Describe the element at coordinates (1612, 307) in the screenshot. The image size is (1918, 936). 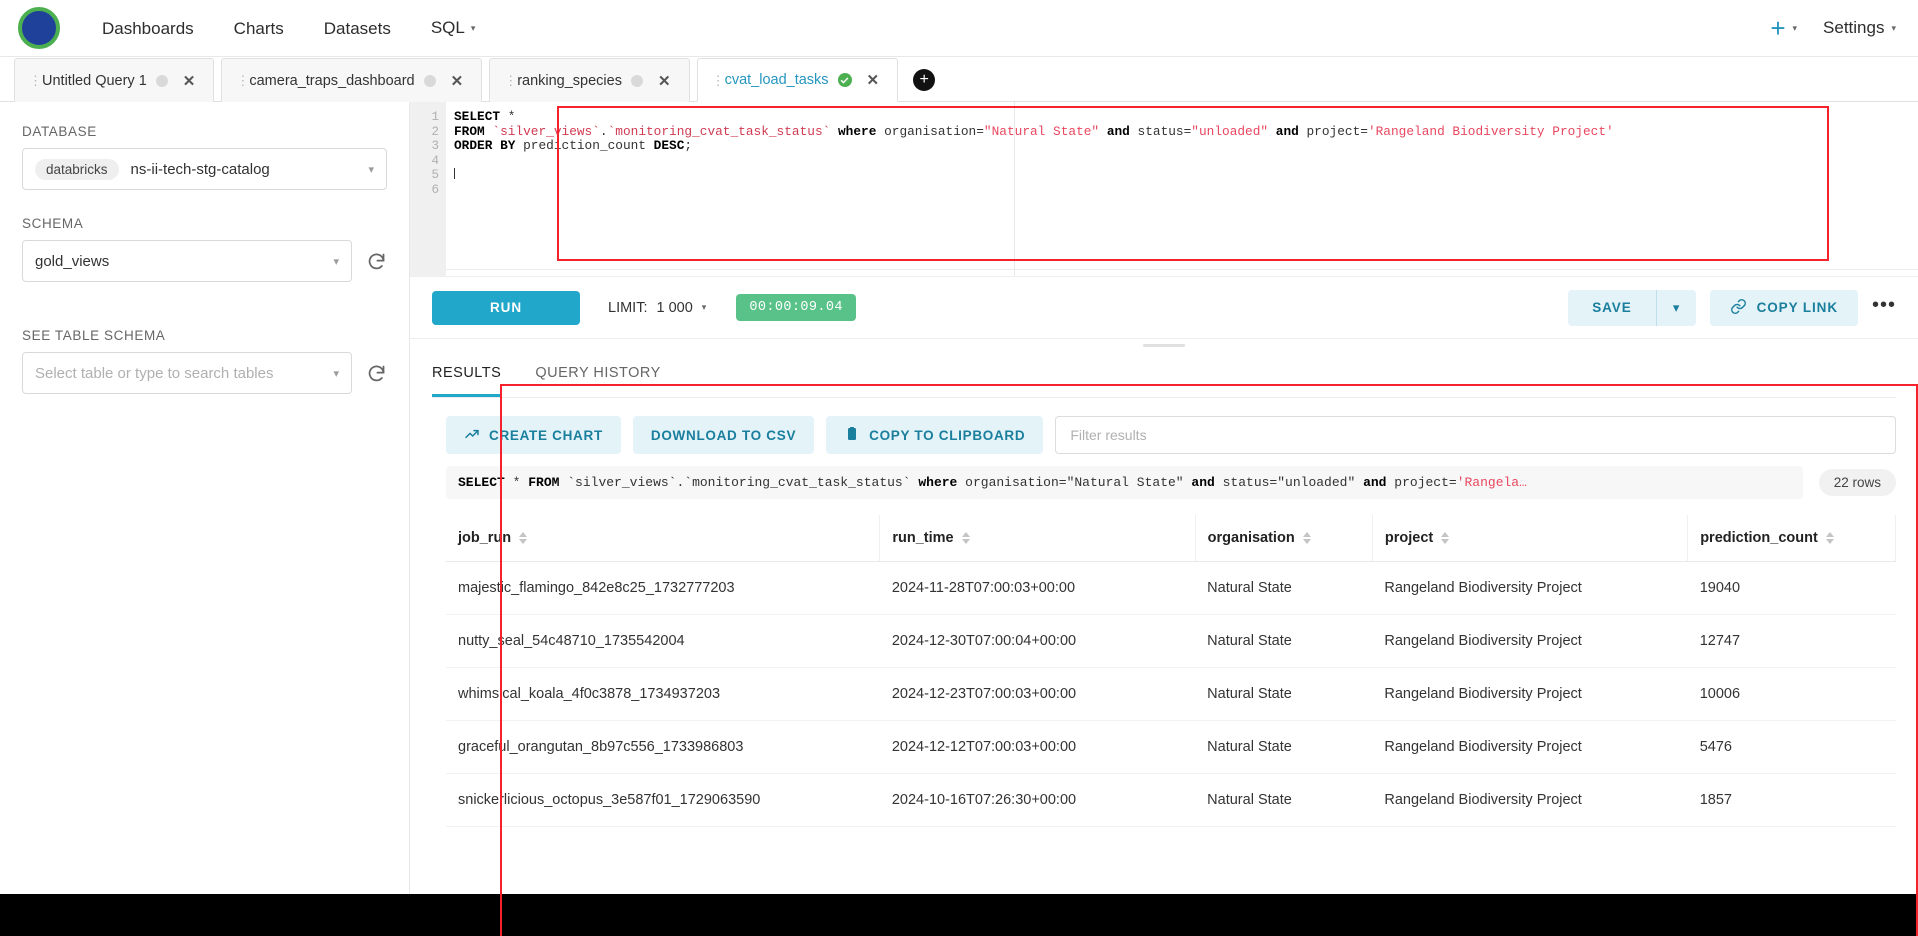
I see `save-button: SAVE` at that location.